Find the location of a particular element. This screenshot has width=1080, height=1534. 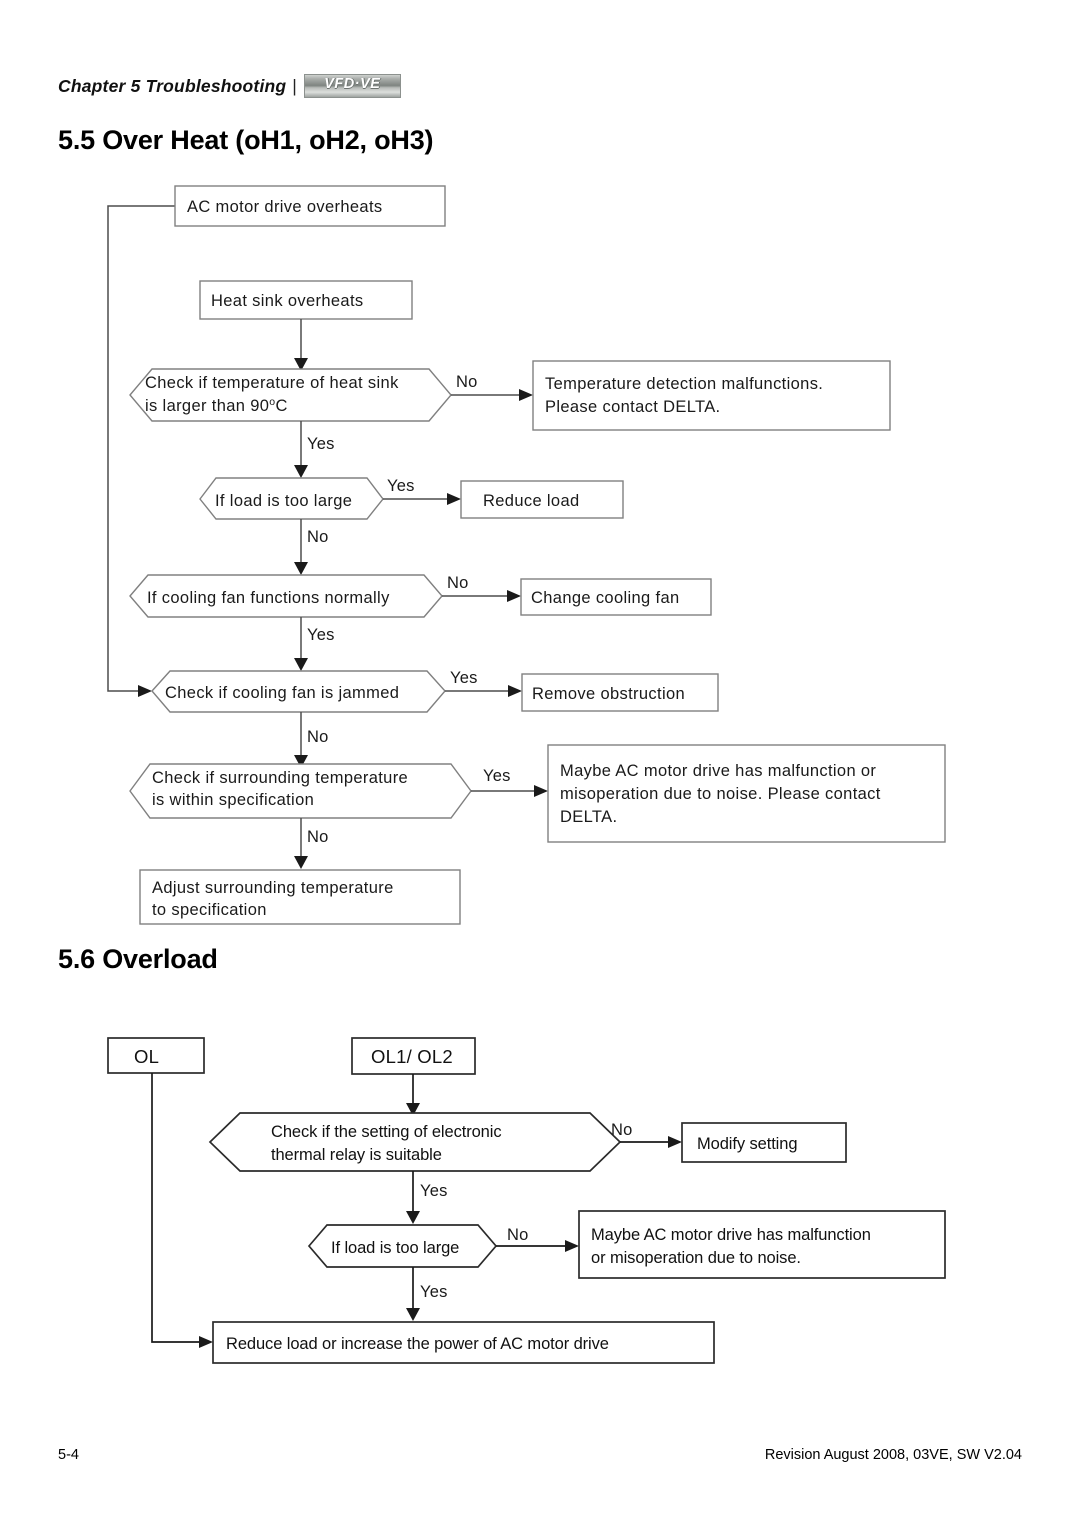

node-maybe-malfunction-noise-ol-line2: or misoperation due to noise. is located at coordinates (696, 1258).